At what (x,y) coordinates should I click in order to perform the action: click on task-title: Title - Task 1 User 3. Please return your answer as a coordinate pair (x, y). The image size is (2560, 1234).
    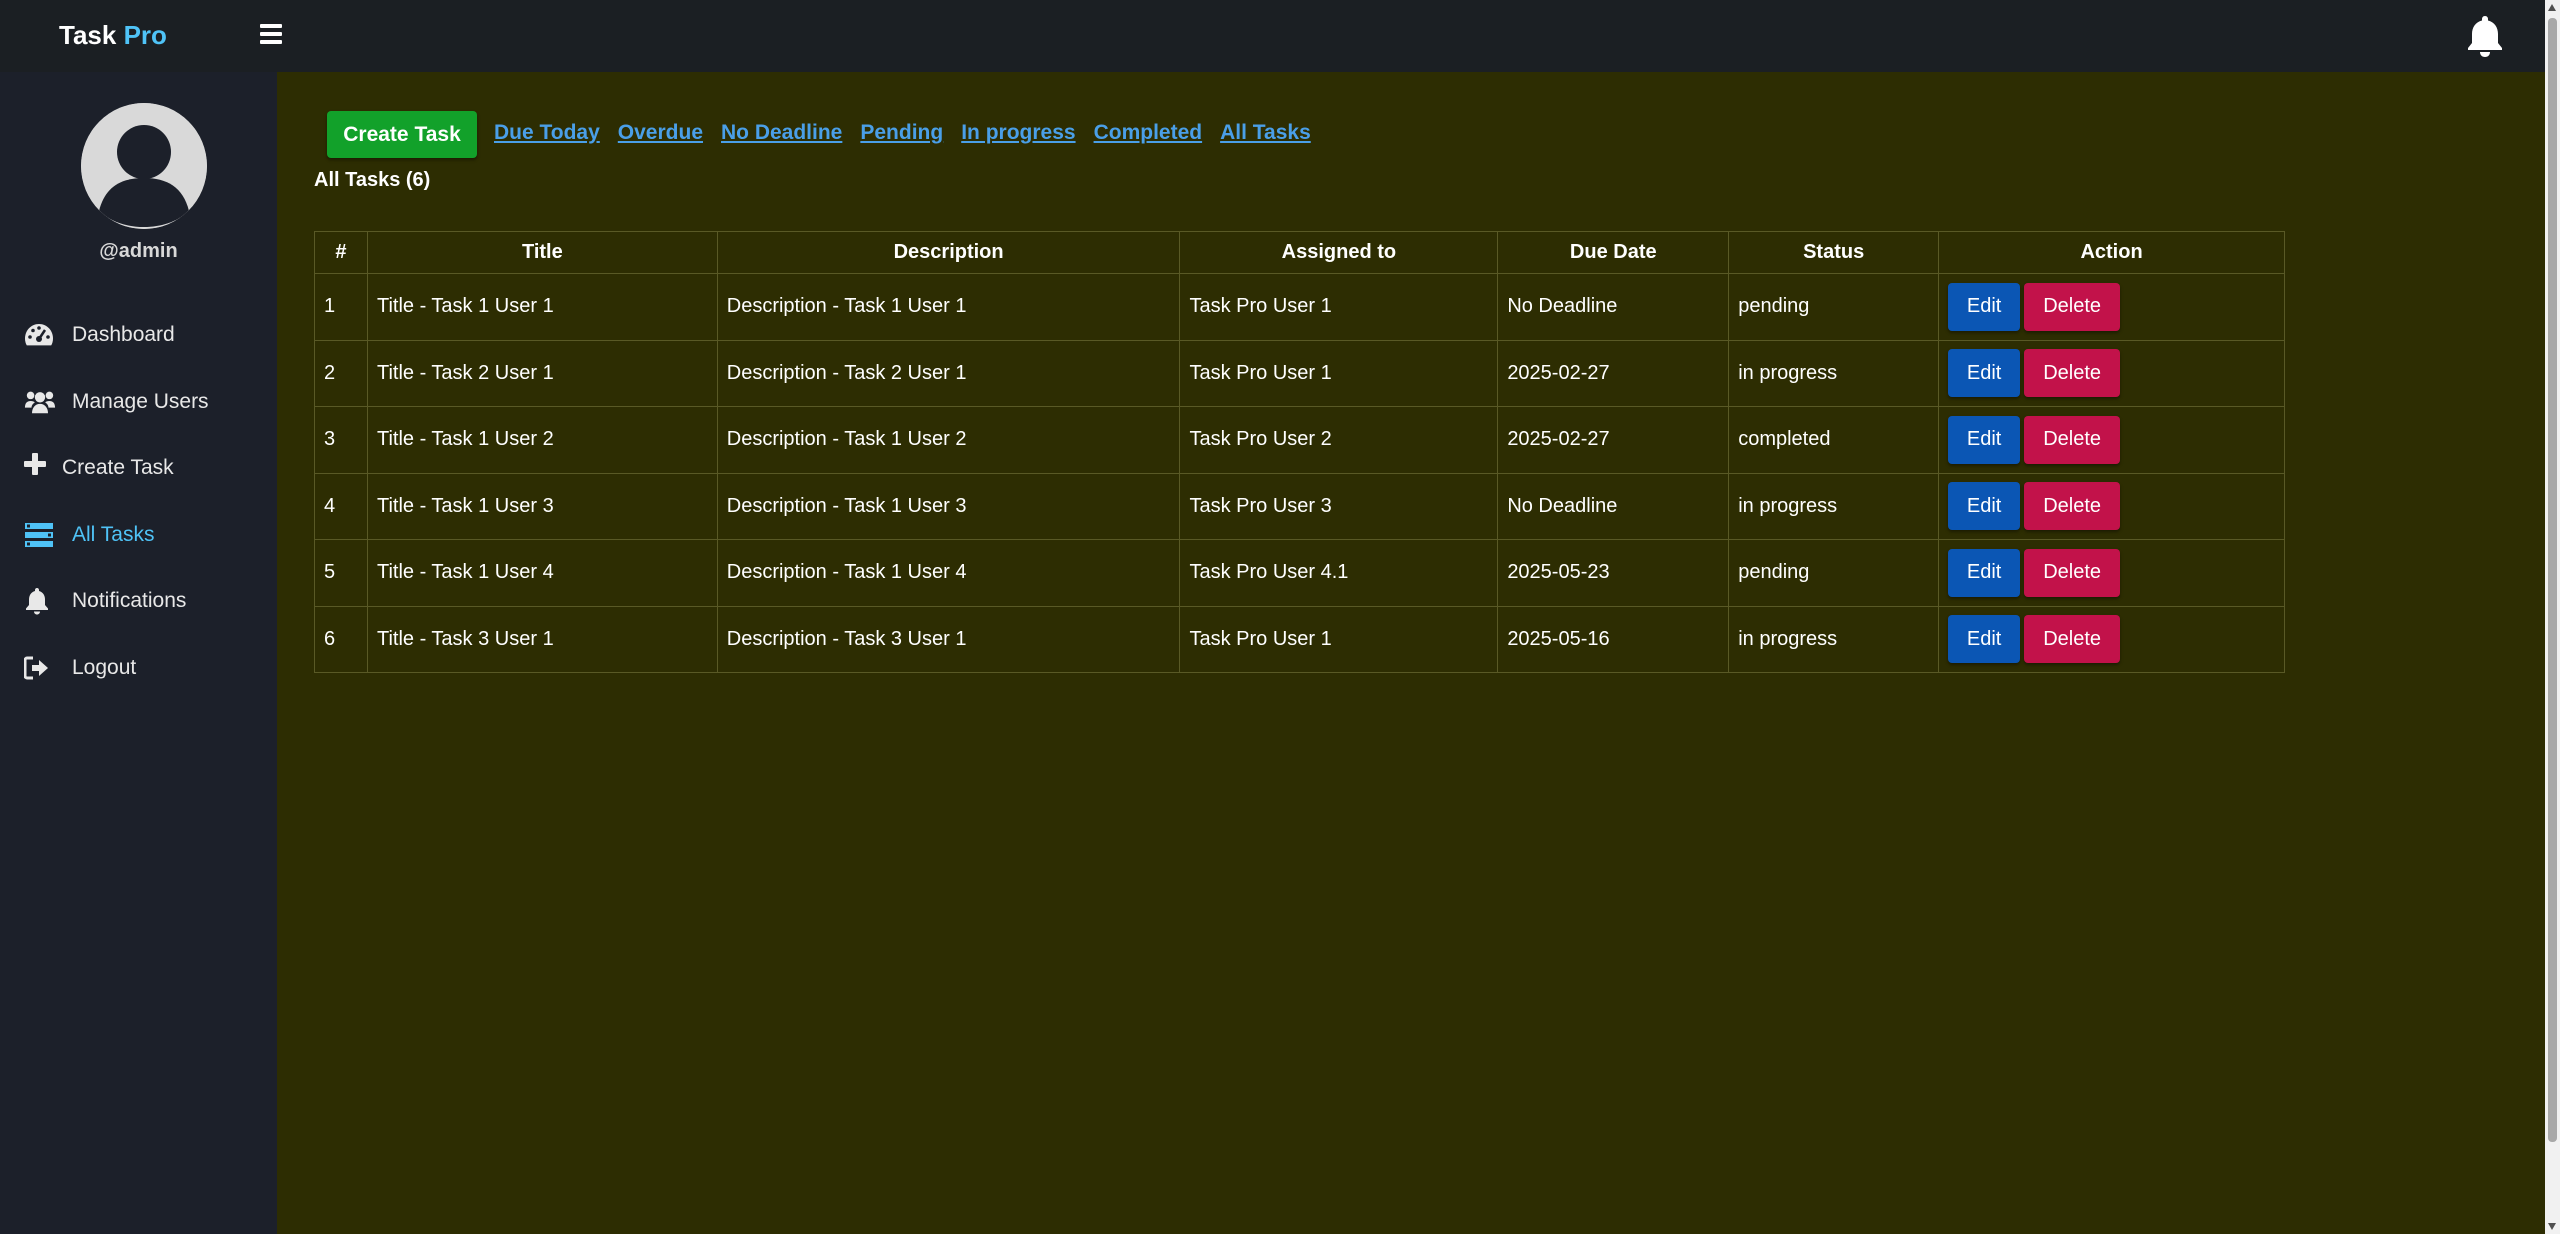
    Looking at the image, I should click on (542, 506).